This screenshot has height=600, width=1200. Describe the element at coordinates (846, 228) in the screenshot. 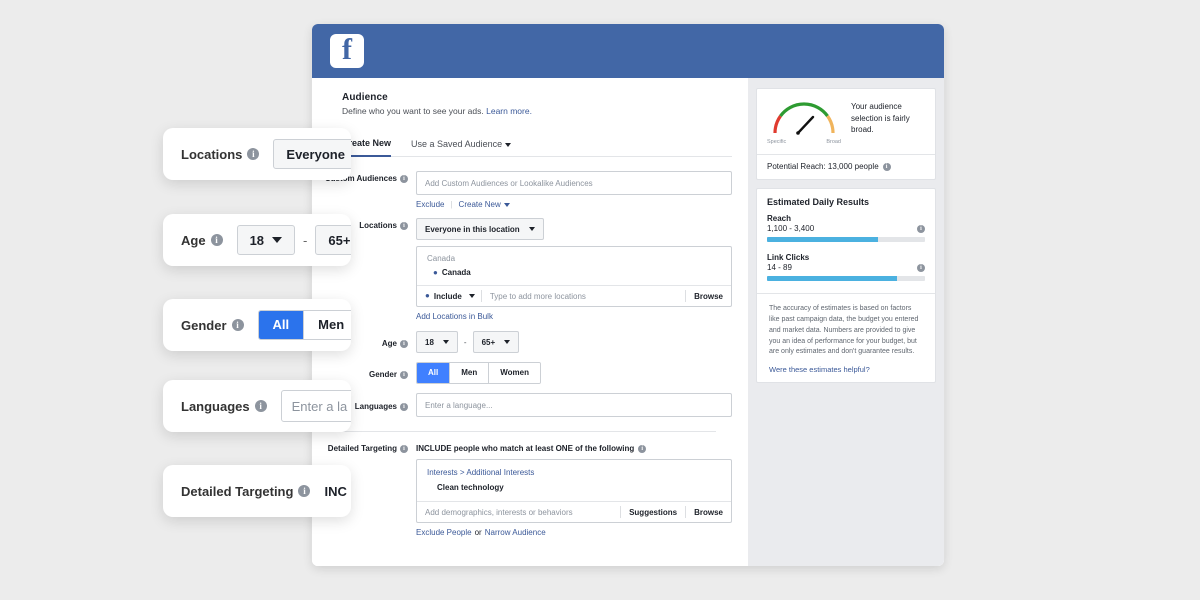

I see `metric-reach: Reach 1,100 - 3,400 i` at that location.